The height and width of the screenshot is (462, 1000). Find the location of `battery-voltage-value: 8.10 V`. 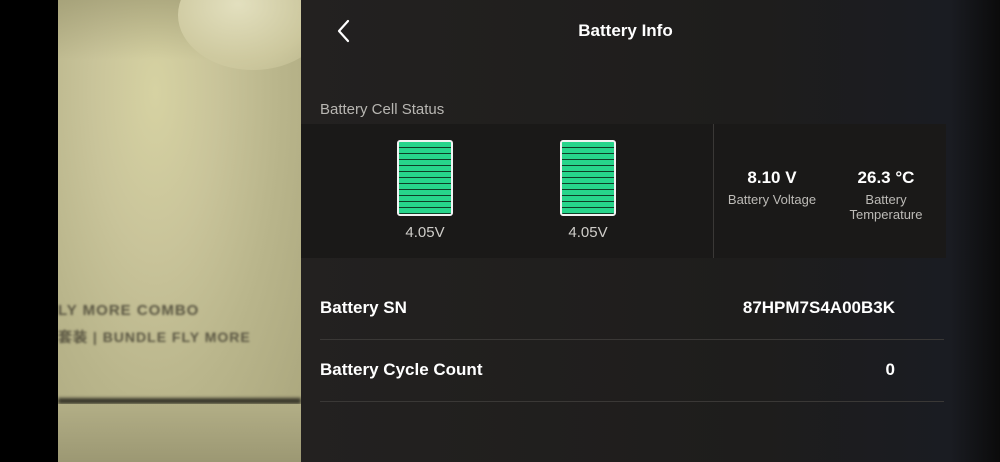

battery-voltage-value: 8.10 V is located at coordinates (772, 177).